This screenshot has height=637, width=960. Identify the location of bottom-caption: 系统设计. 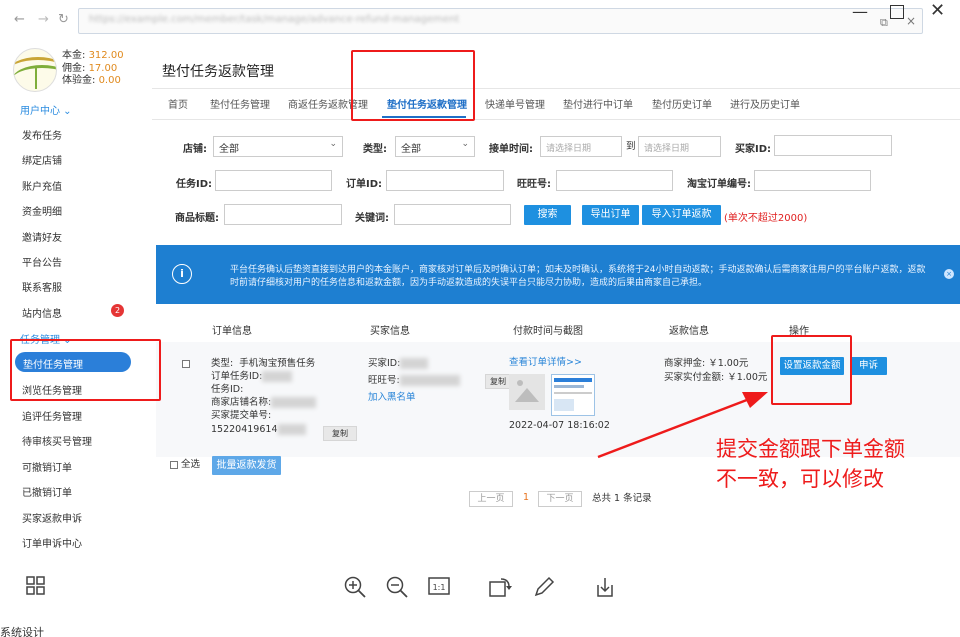
(22, 631).